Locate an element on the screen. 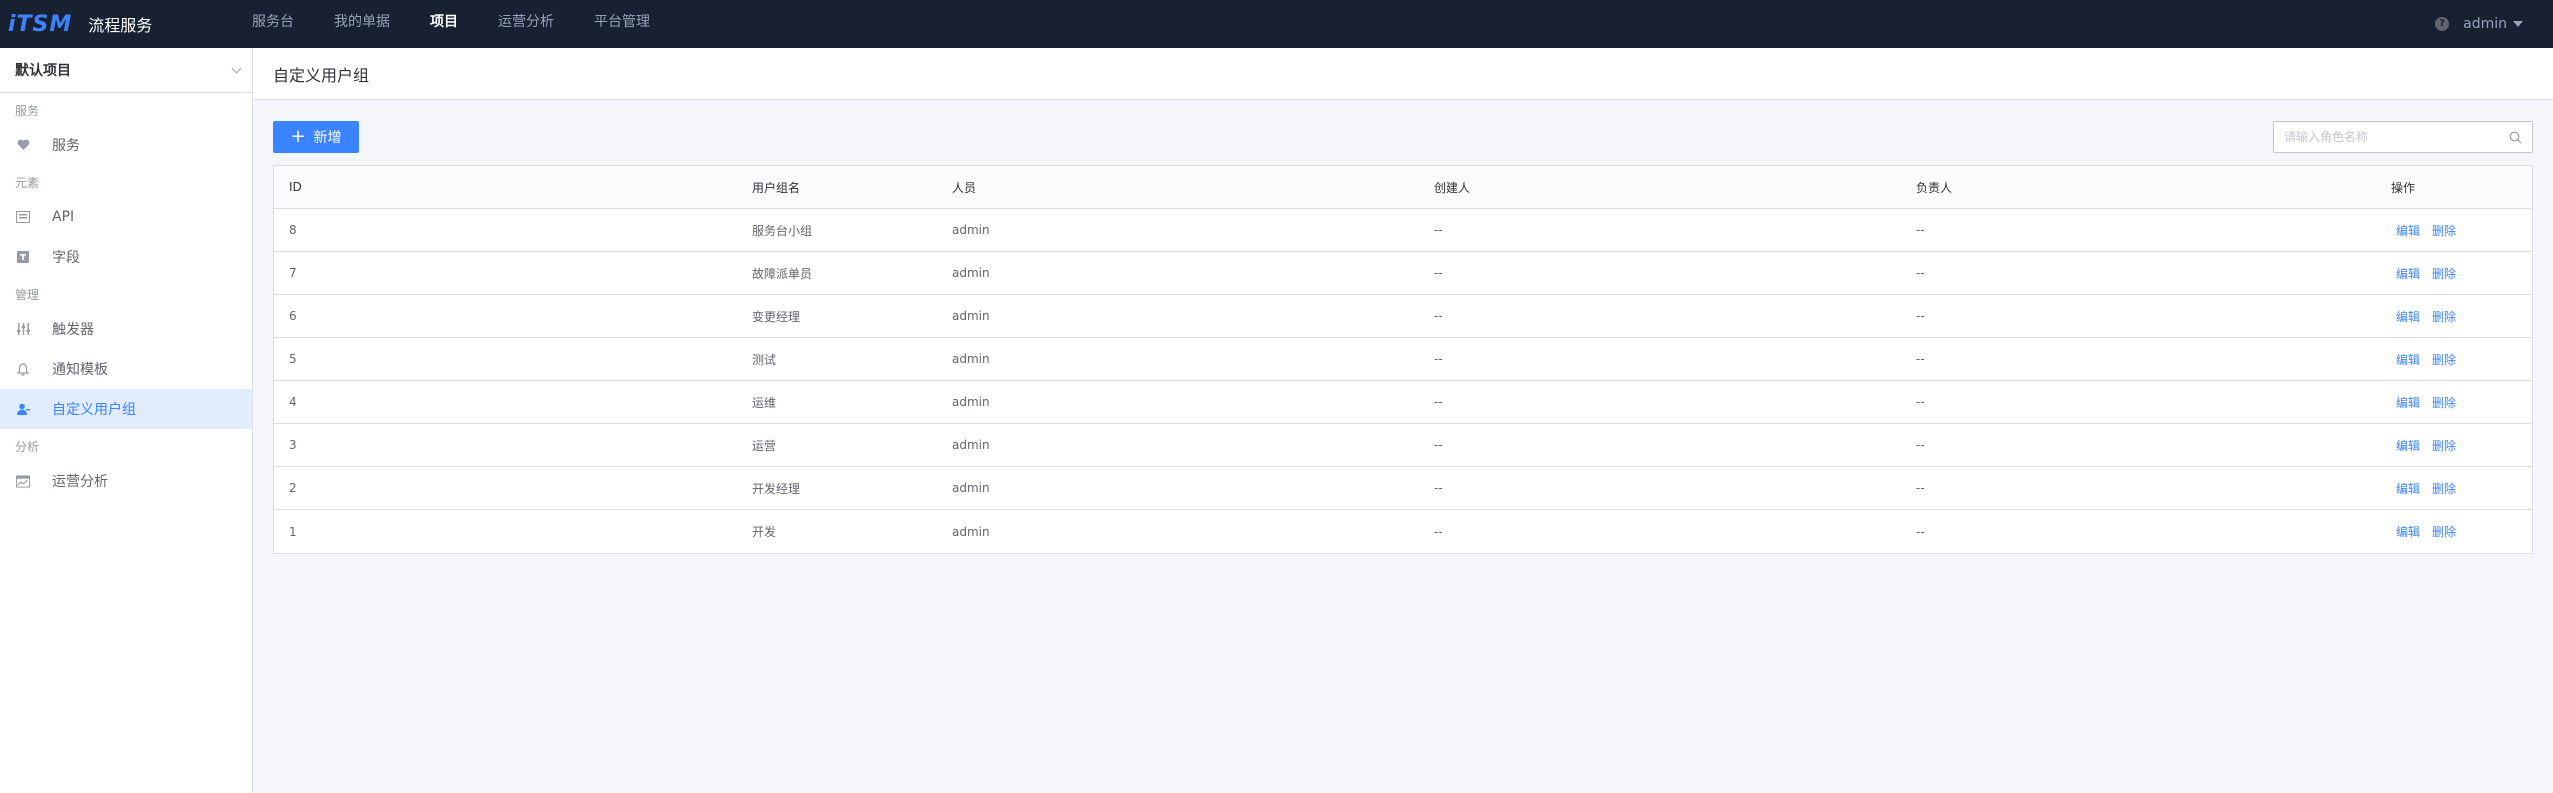 The height and width of the screenshot is (793, 2553). nav-operation-analysis: 运营分析 is located at coordinates (526, 24).